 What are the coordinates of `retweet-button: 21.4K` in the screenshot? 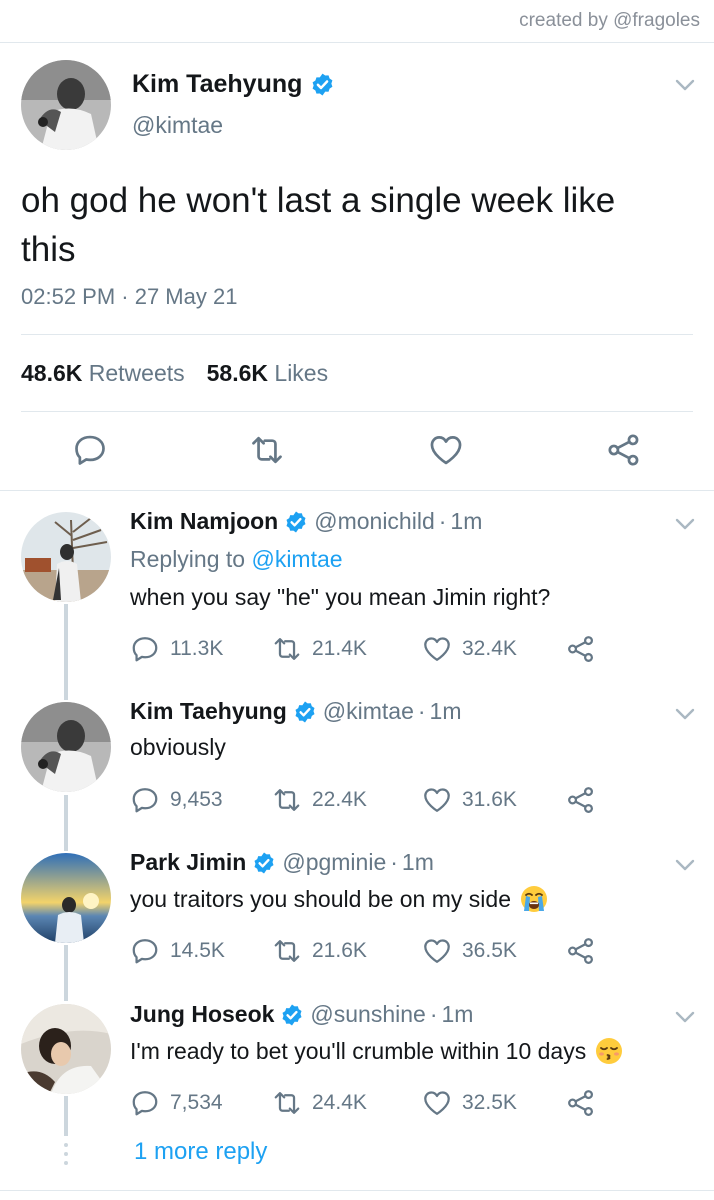 It's located at (319, 649).